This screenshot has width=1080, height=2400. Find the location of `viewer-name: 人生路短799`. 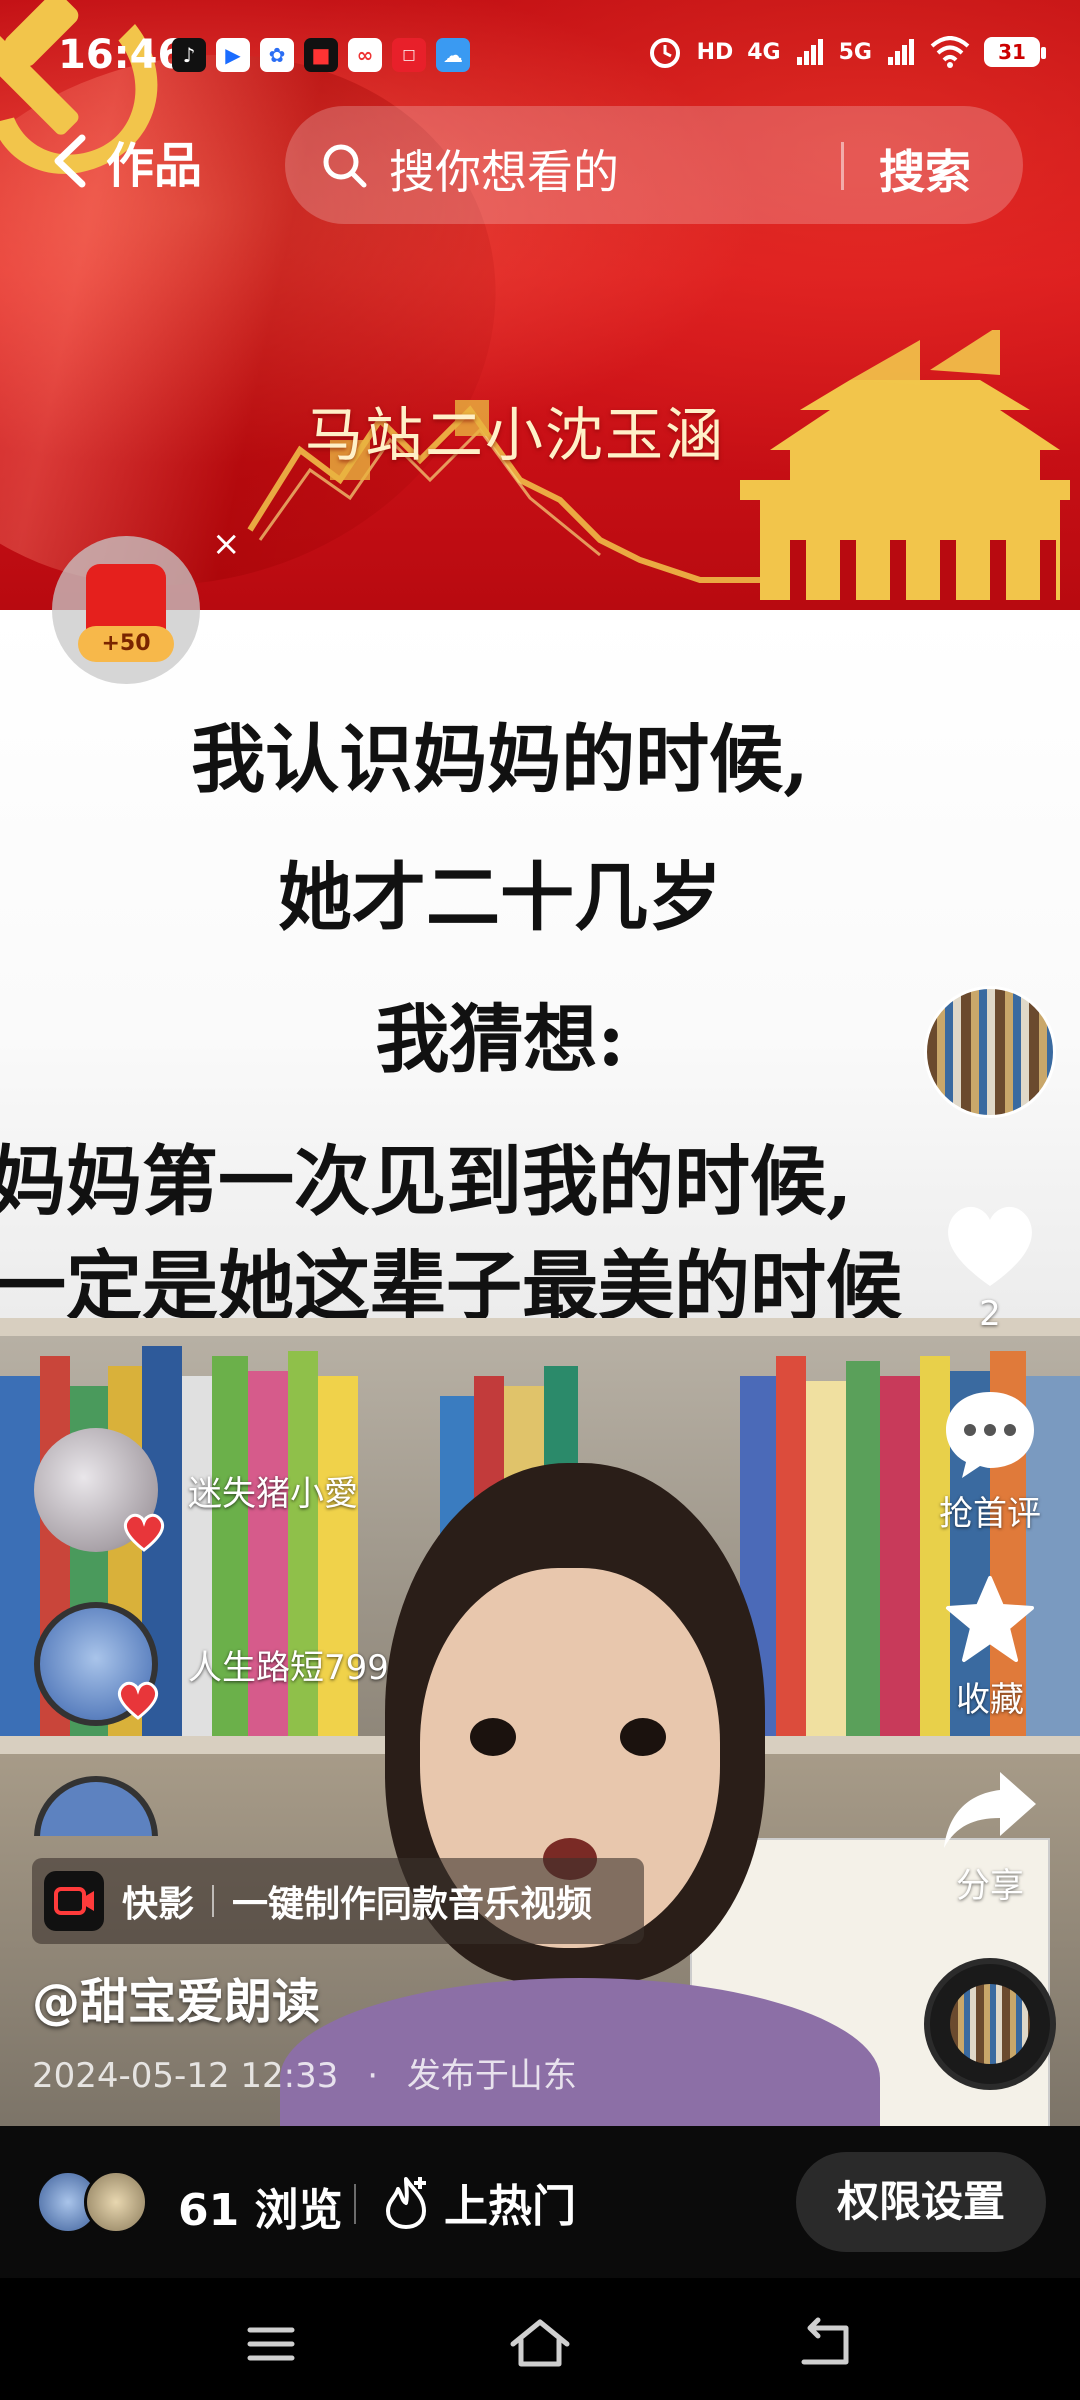

viewer-name: 人生路短799 is located at coordinates (288, 1667).